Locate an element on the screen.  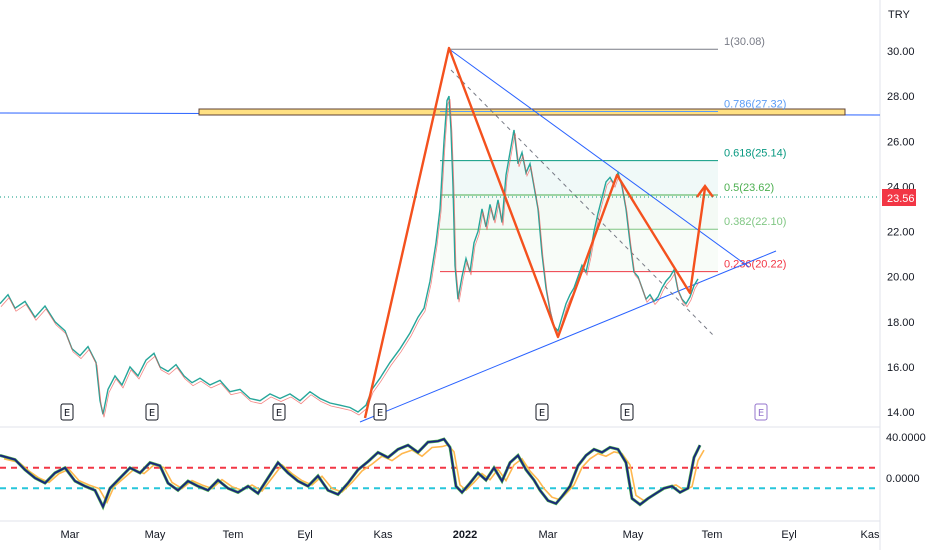
time-axis: Mar May Tem Eyl Kas 2022 Mar May Tem Eyl Kas is located at coordinates (470, 535).